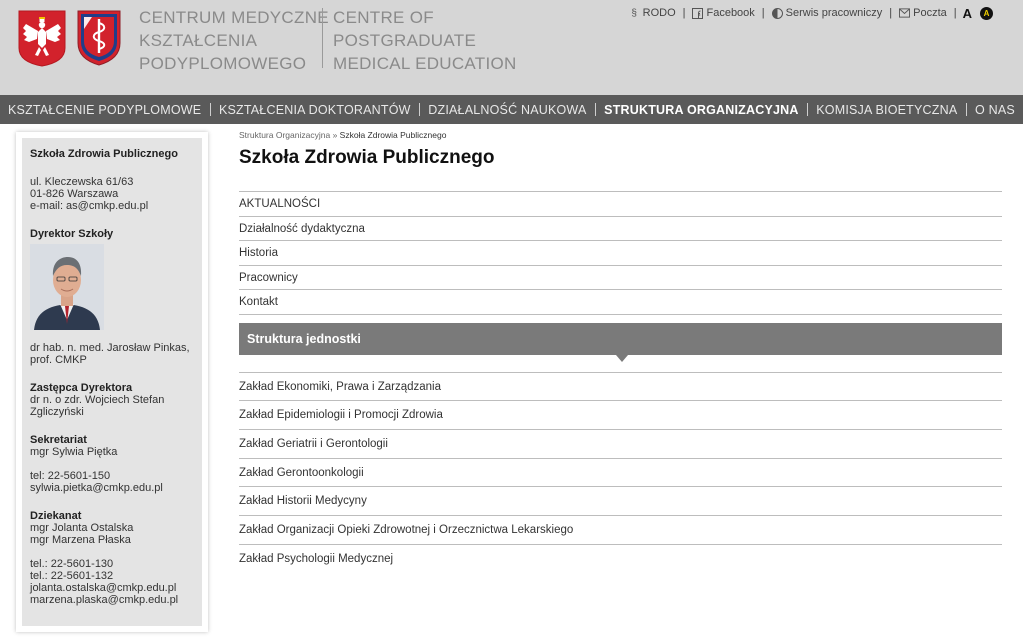 Image resolution: width=1023 pixels, height=638 pixels. I want to click on mail-link-label: Poczta, so click(930, 13).